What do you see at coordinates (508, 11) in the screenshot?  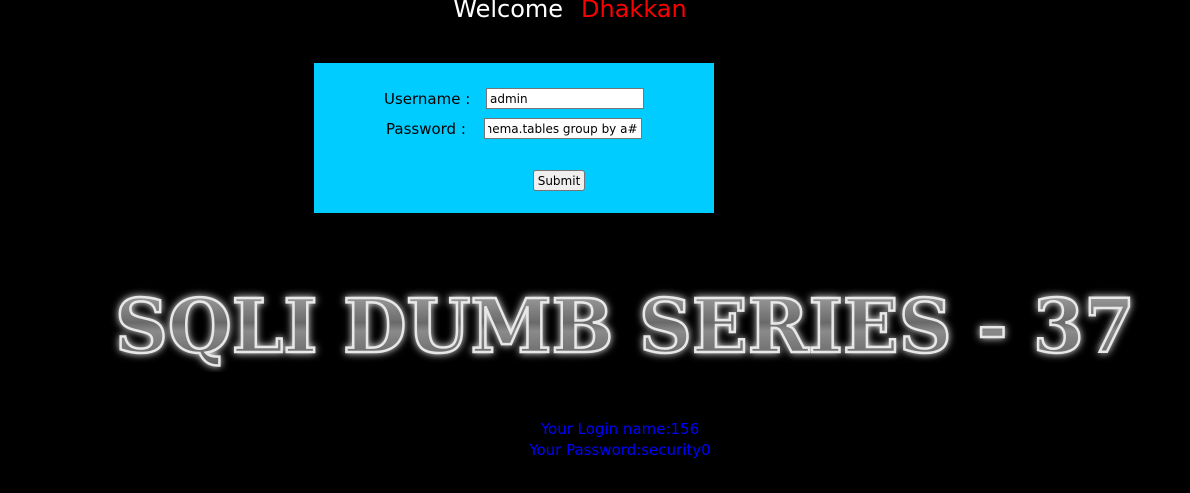 I see `welcome-text: Welcome` at bounding box center [508, 11].